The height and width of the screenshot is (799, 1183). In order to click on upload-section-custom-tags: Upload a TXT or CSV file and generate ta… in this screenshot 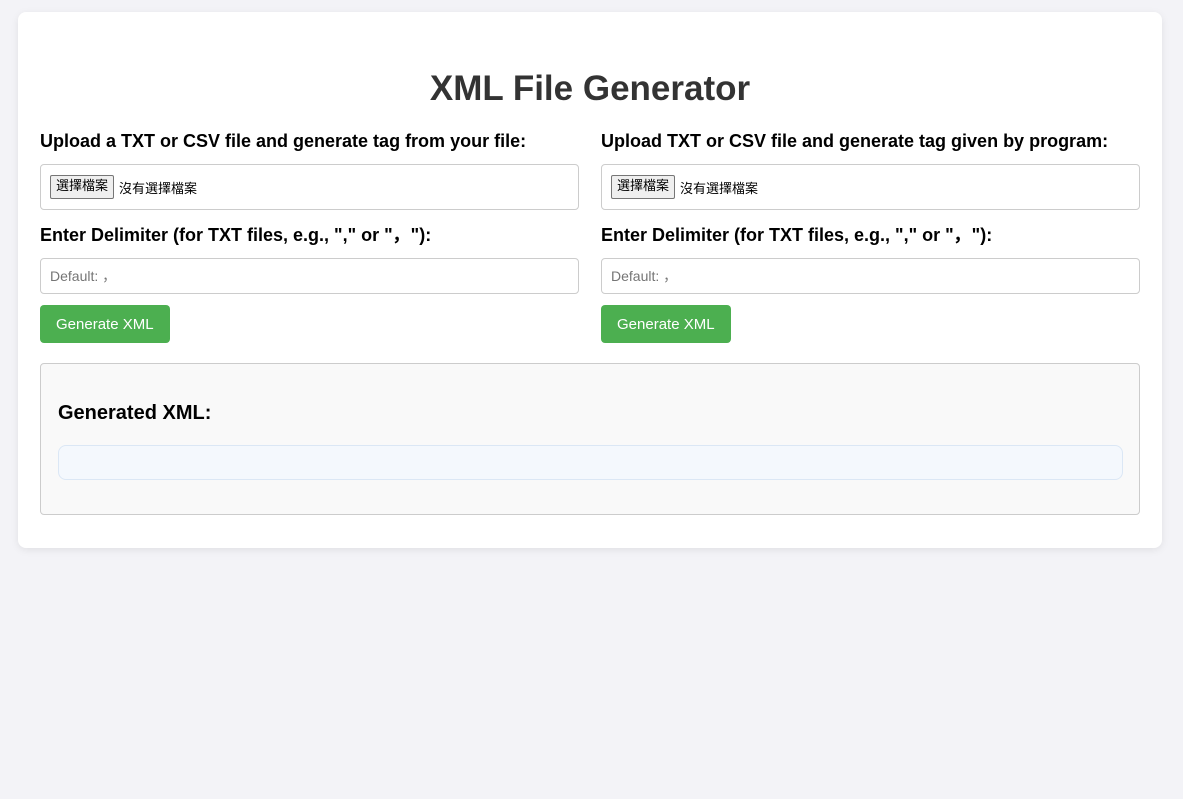, I will do `click(309, 236)`.